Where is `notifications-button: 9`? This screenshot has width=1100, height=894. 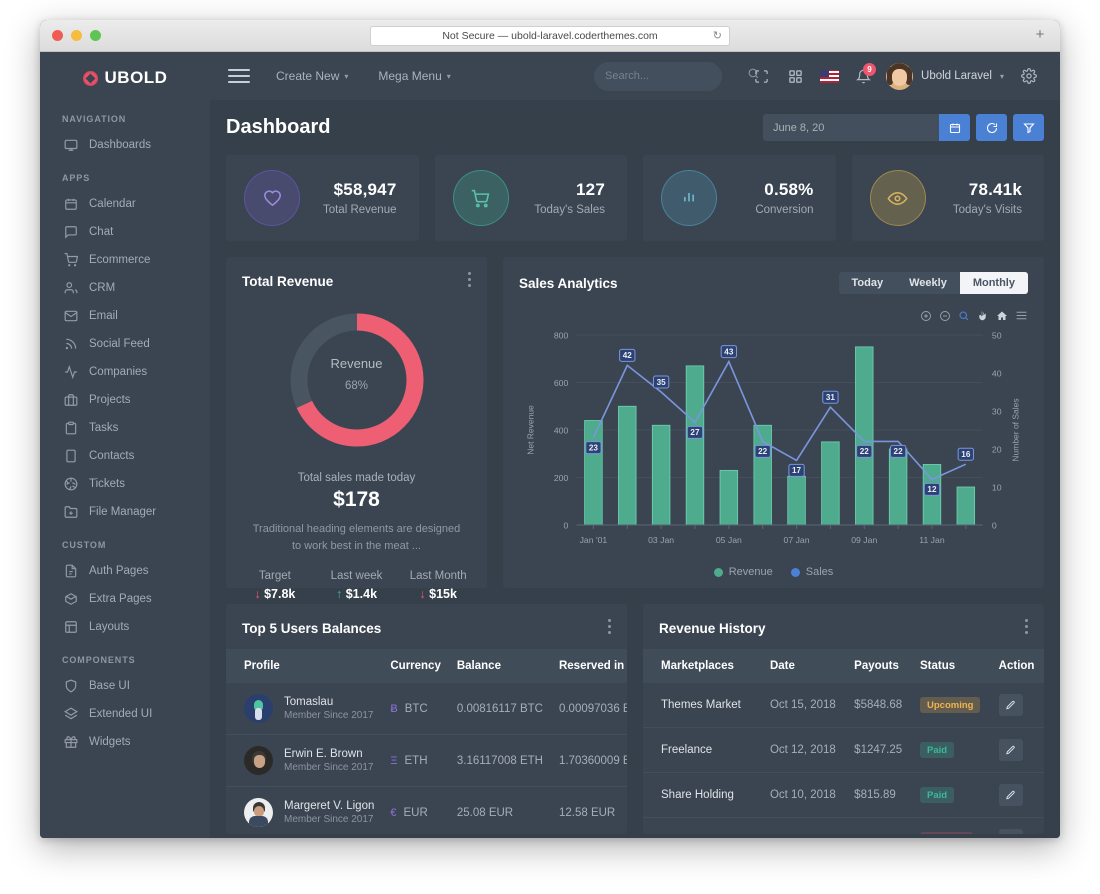 notifications-button: 9 is located at coordinates (863, 76).